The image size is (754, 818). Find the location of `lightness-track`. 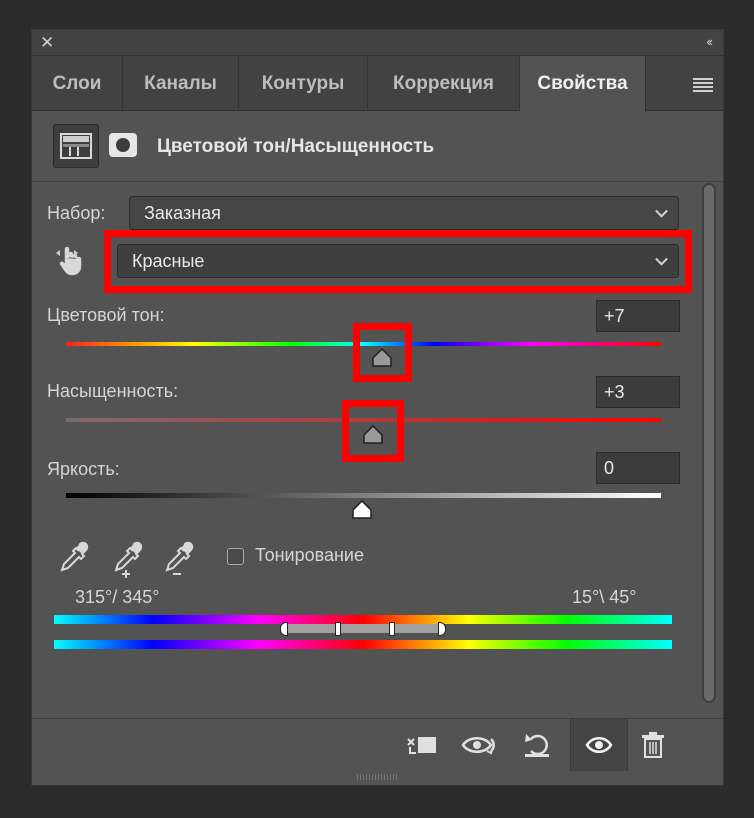

lightness-track is located at coordinates (363, 495).